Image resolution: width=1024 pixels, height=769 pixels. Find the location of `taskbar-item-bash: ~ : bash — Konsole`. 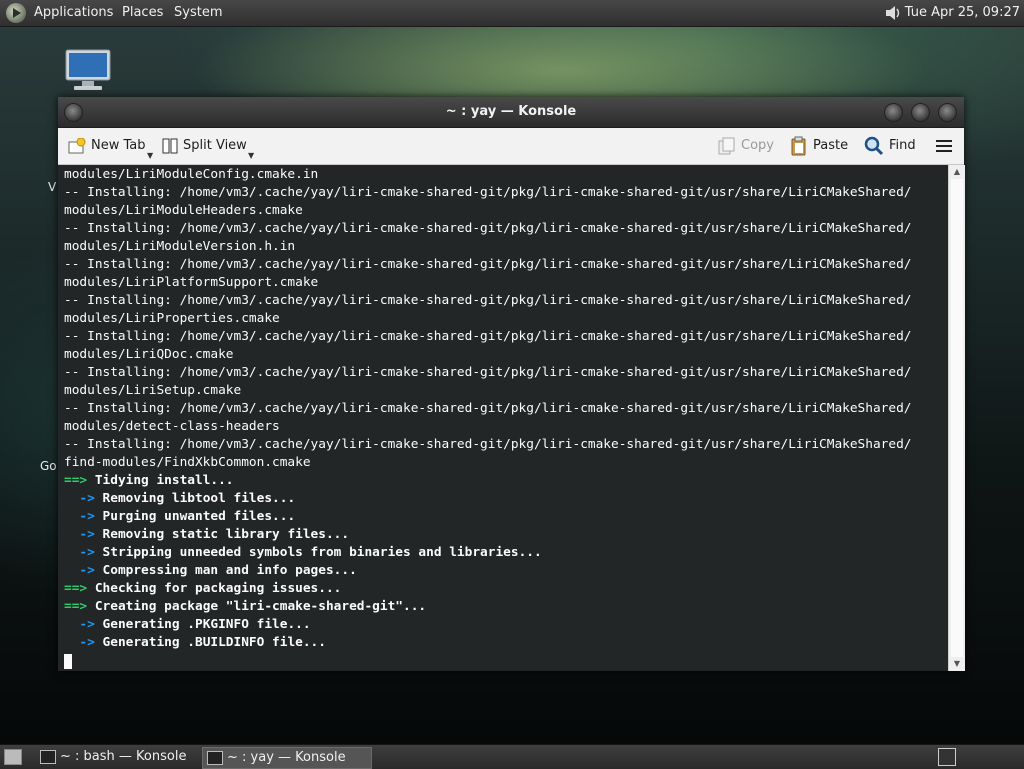

taskbar-item-bash: ~ : bash — Konsole is located at coordinates (128, 757).